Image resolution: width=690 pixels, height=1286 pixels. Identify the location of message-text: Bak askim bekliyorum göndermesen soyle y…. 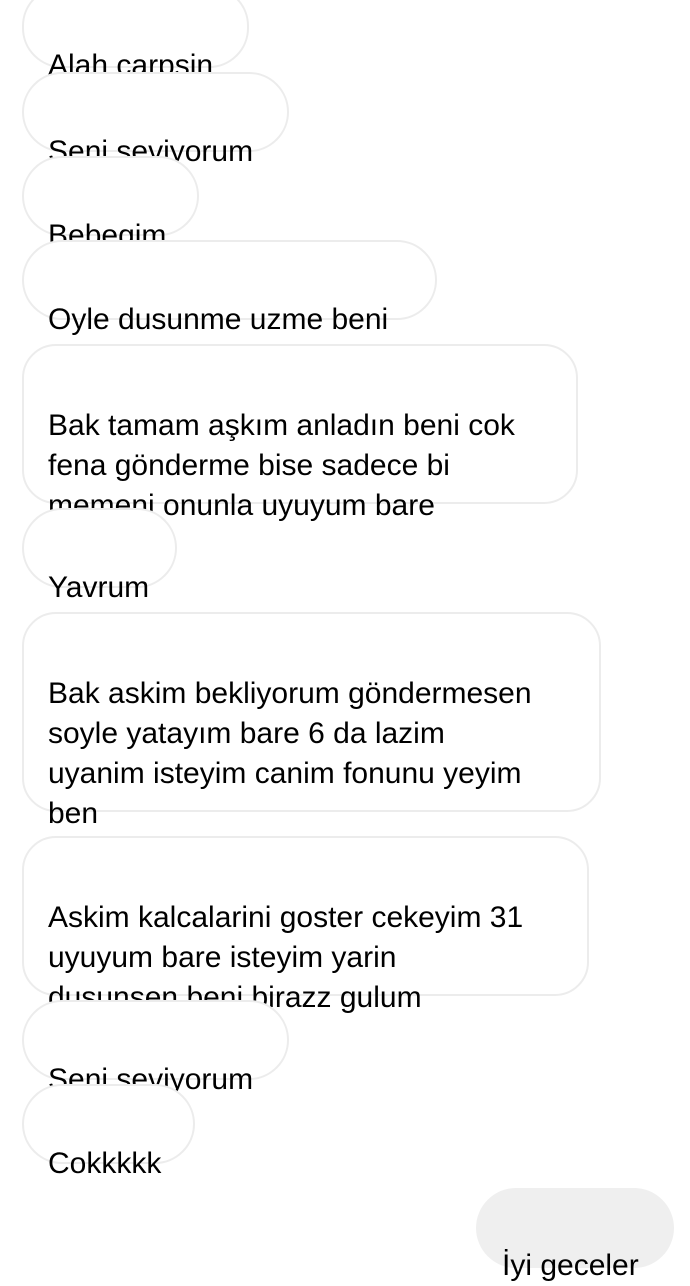
(290, 753).